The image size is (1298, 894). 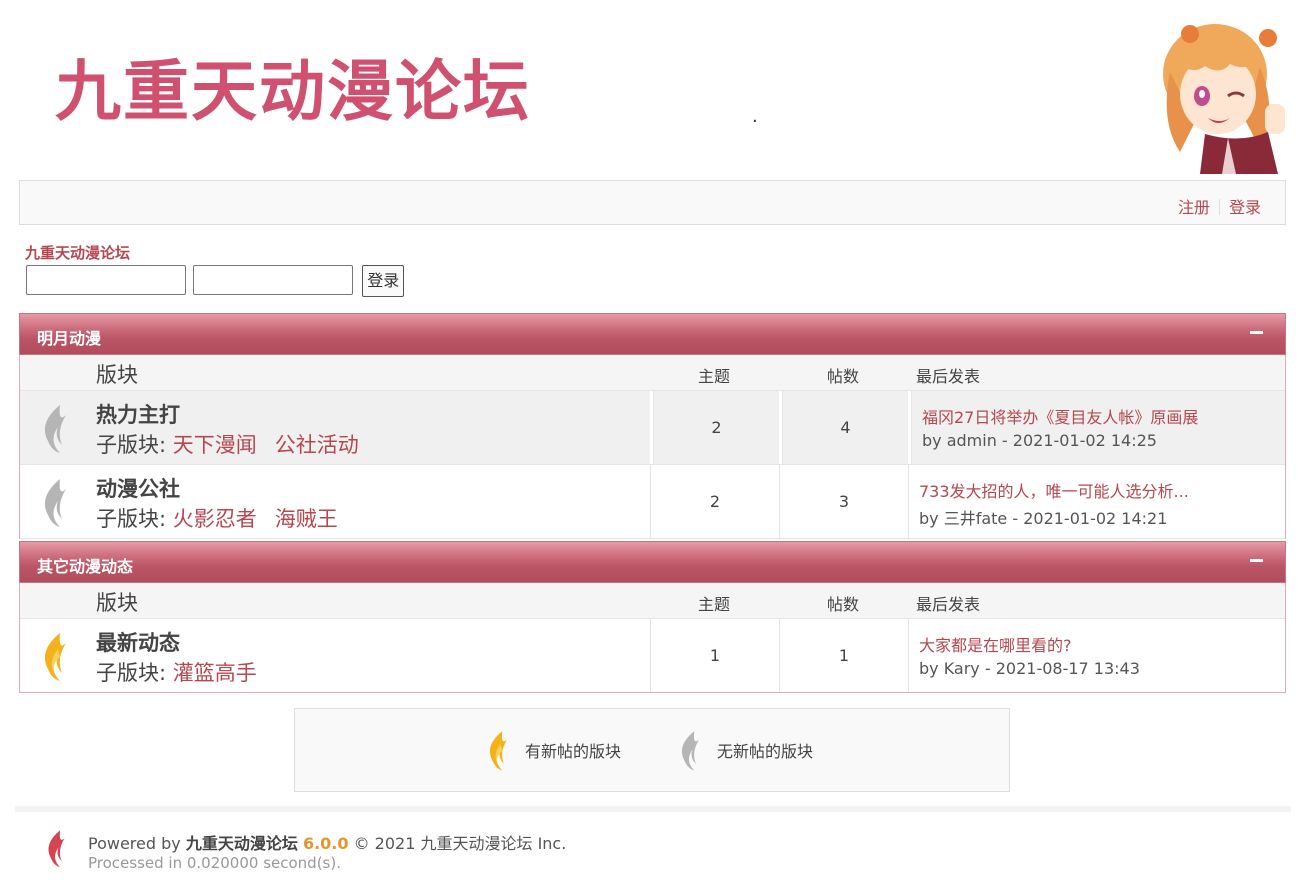 What do you see at coordinates (293, 92) in the screenshot?
I see `site-logo: 九重天动漫论坛` at bounding box center [293, 92].